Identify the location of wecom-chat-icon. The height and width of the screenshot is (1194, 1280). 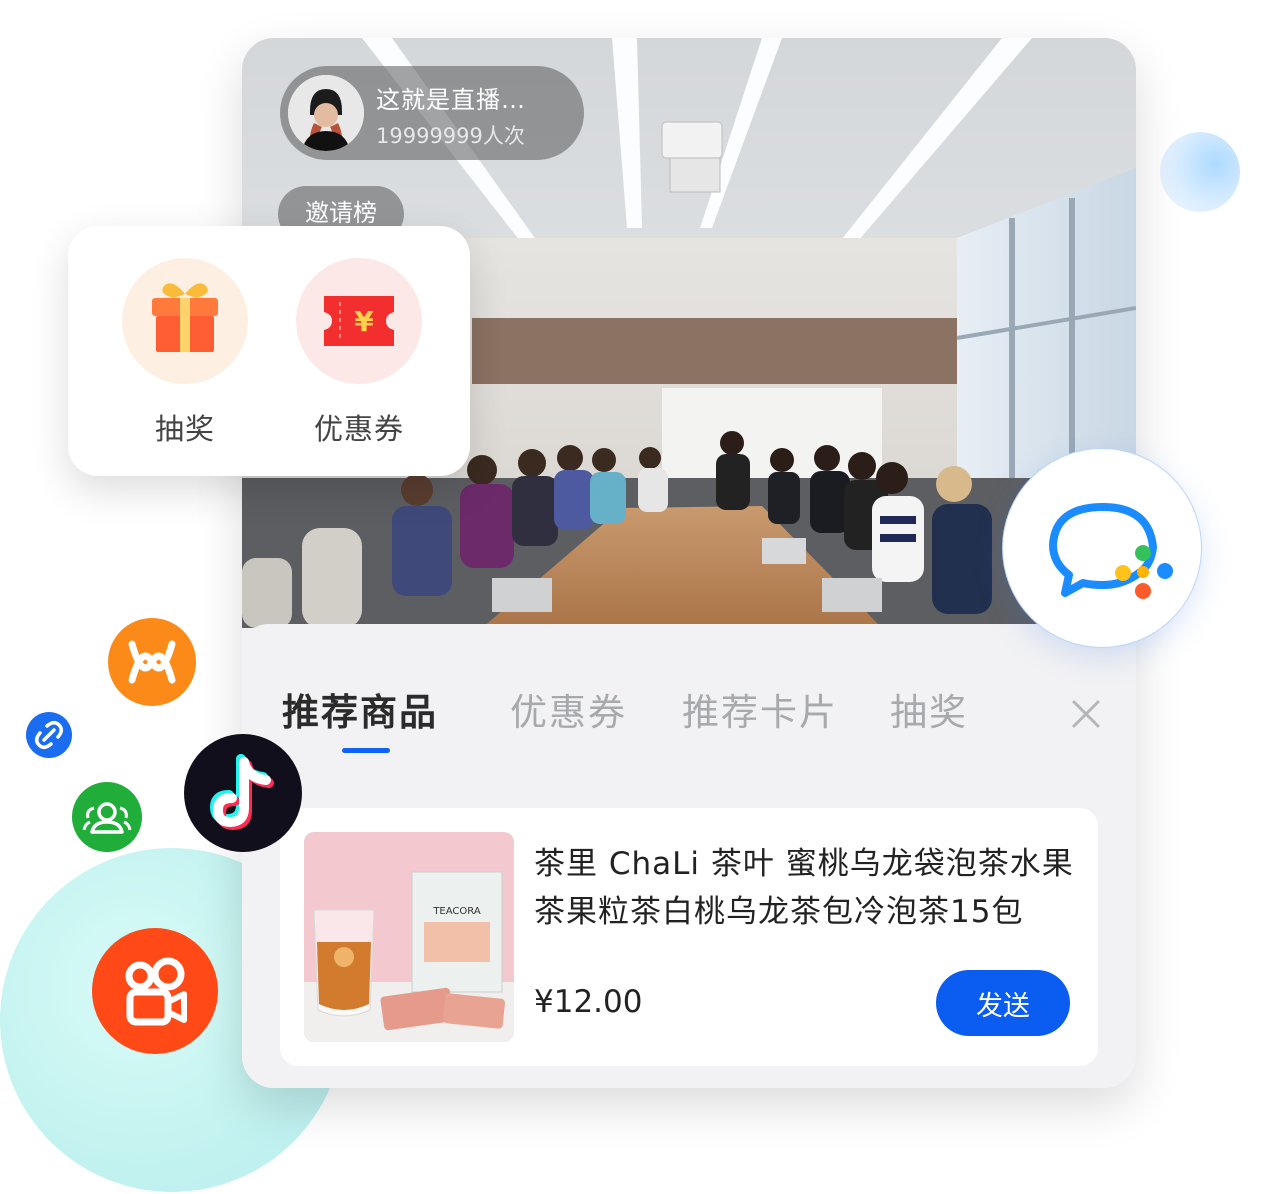
(1102, 548).